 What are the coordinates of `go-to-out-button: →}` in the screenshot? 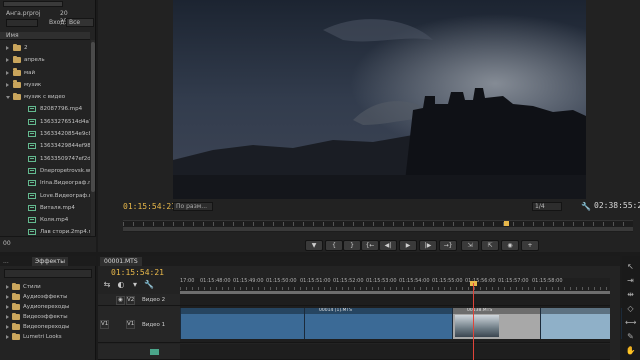 It's located at (448, 245).